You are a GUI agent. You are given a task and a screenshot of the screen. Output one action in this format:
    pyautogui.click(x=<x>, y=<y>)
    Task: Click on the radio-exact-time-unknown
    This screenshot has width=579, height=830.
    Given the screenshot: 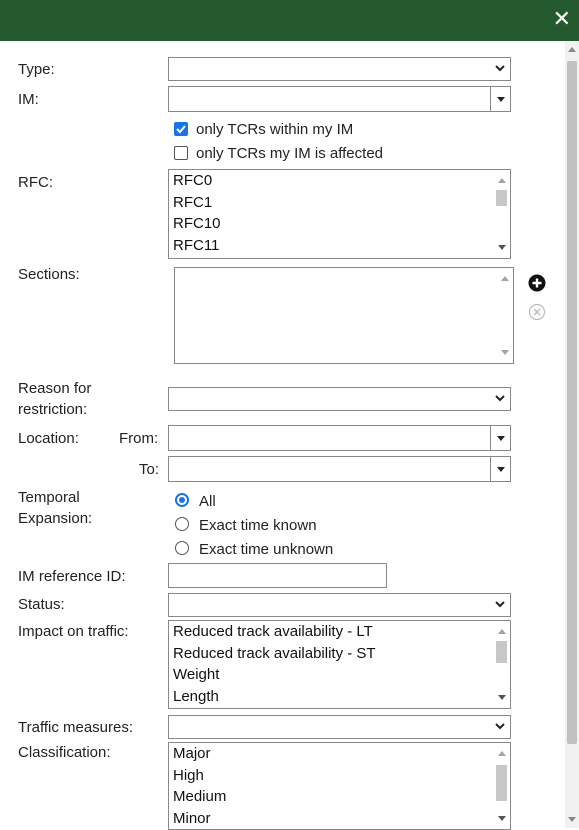 What is the action you would take?
    pyautogui.click(x=182, y=548)
    